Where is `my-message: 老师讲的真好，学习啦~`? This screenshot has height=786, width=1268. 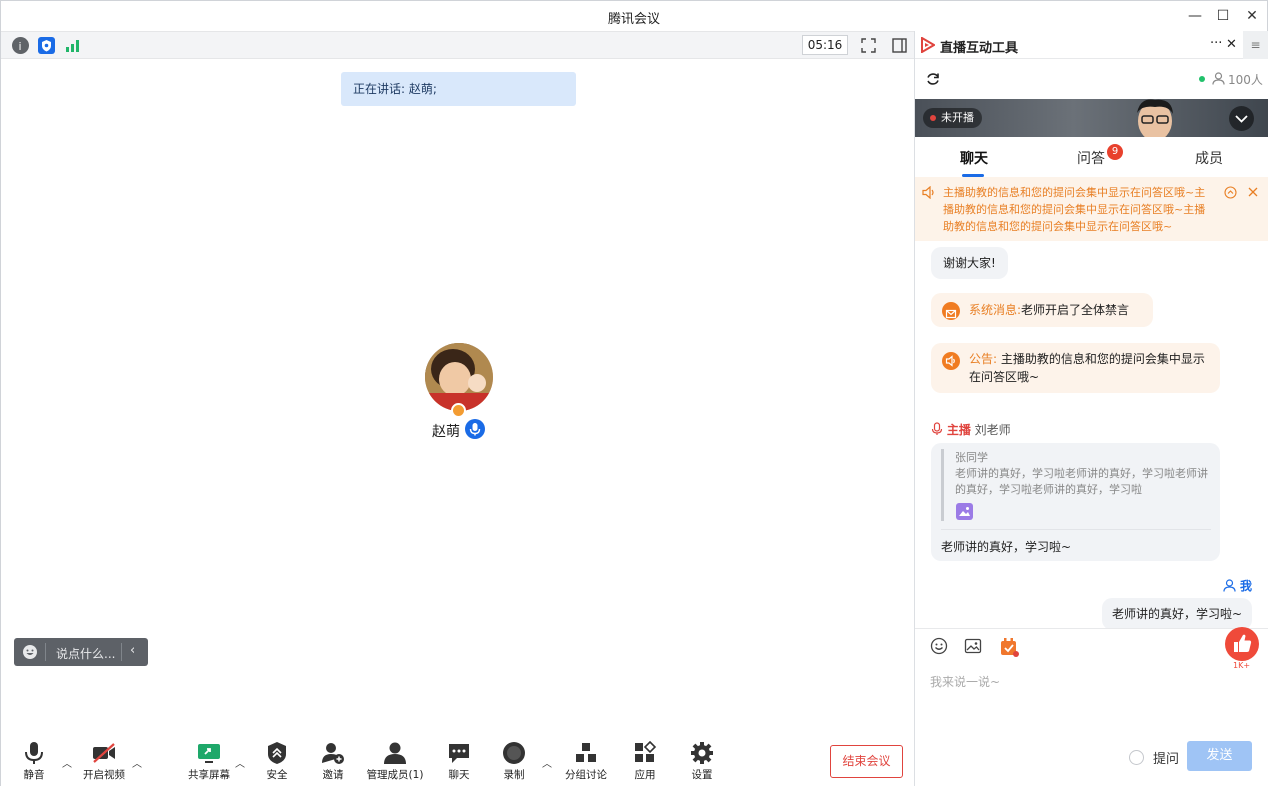
my-message: 老师讲的真好，学习啦~ is located at coordinates (1176, 613).